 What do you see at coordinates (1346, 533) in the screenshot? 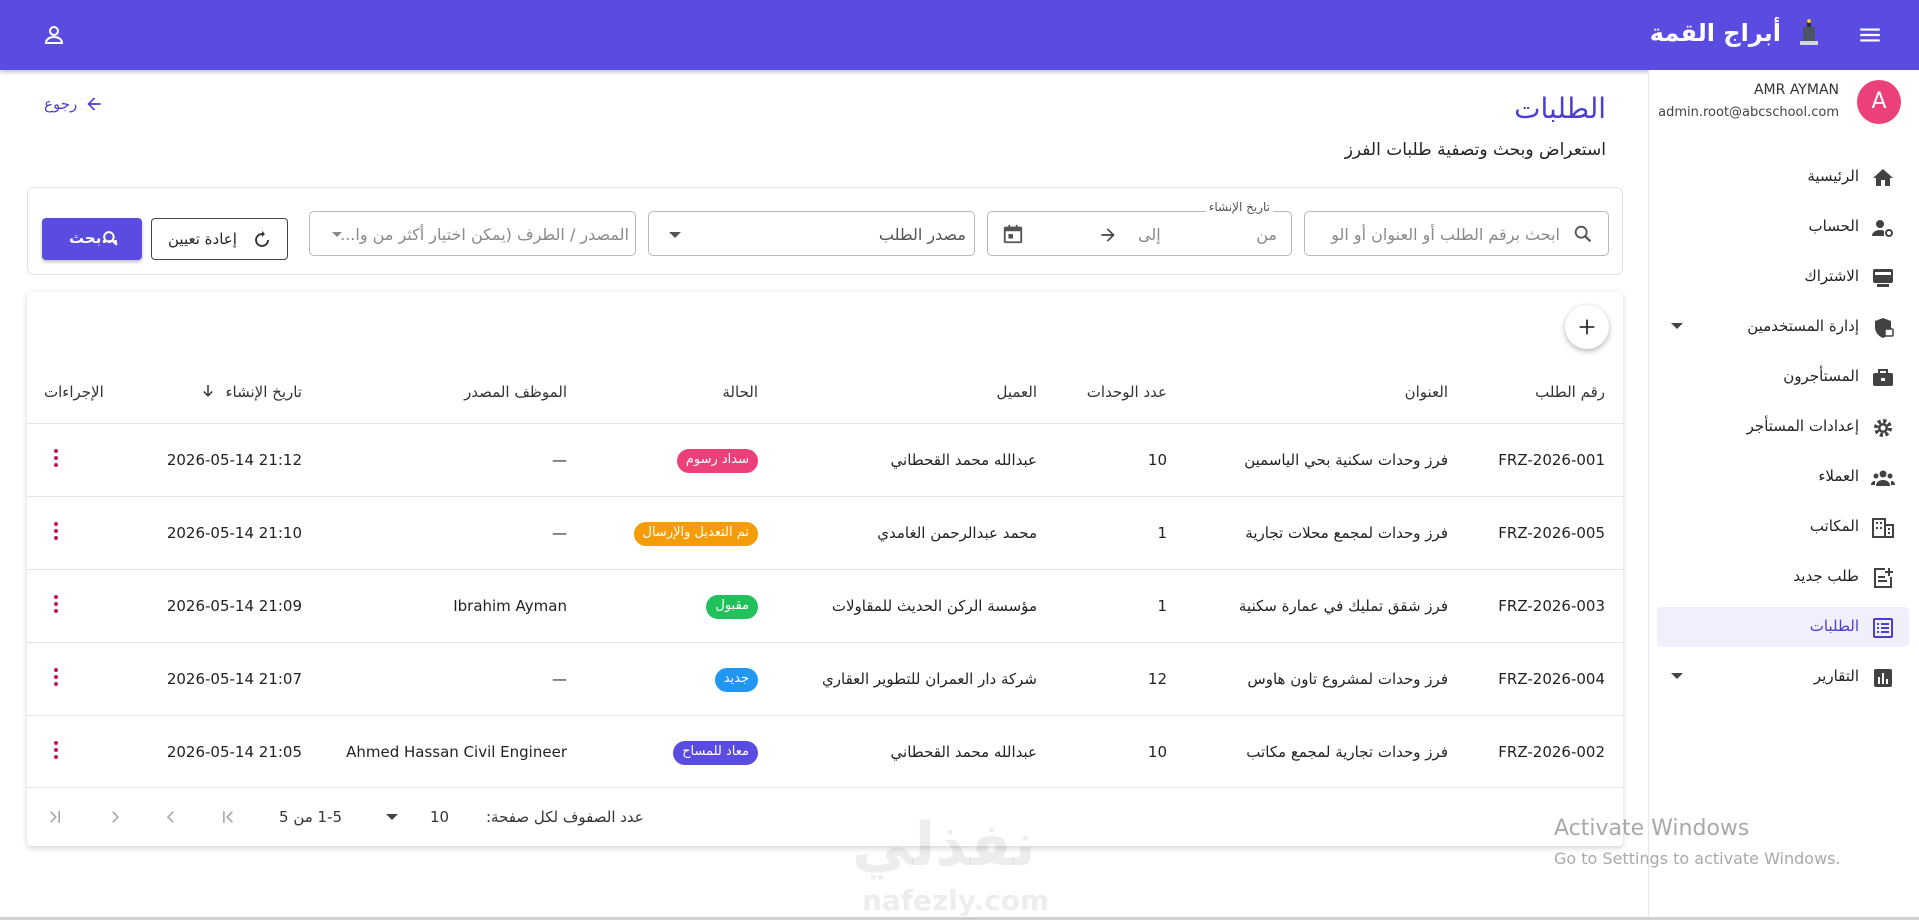
I see `cell-title: فرز وحدات لمجمع محلات تجارية` at bounding box center [1346, 533].